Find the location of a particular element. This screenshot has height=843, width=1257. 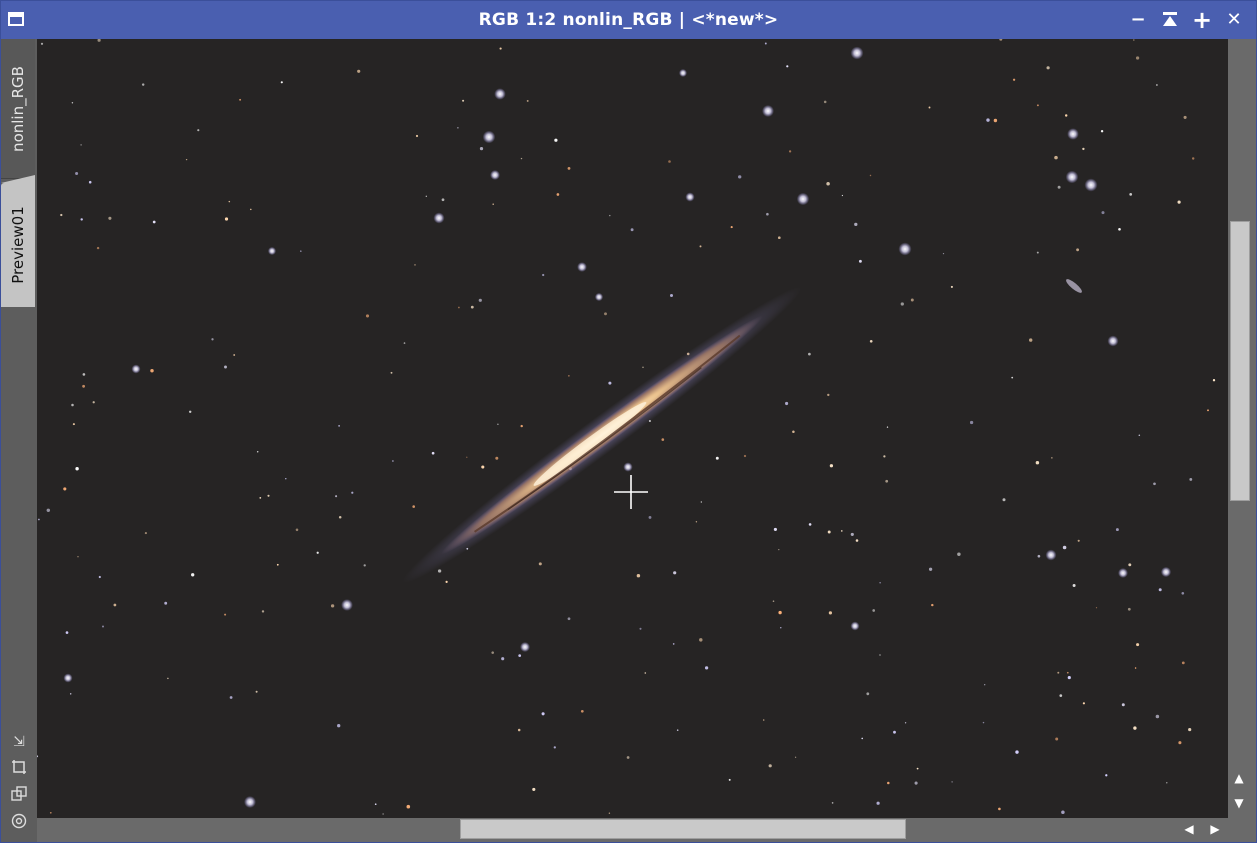

vertical-scrollbar: ▲ ▼ is located at coordinates (1242, 428).